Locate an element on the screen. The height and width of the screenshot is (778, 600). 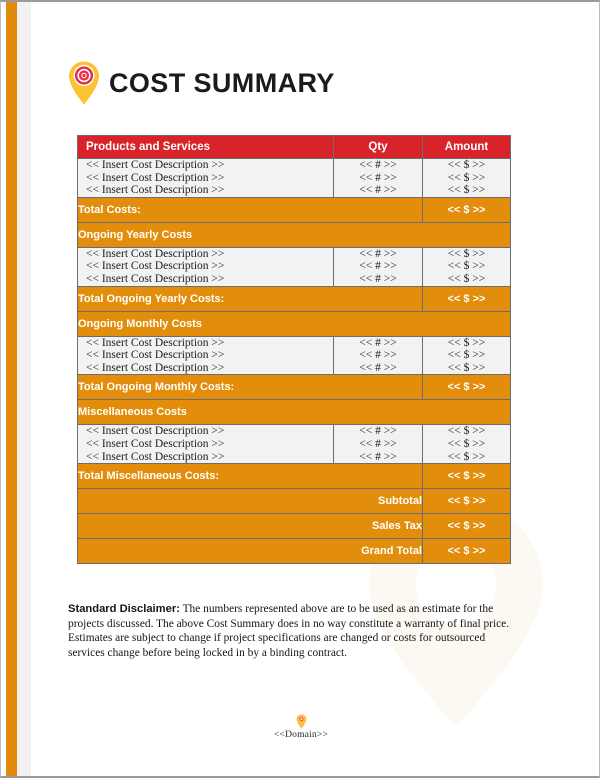
section-heading-row: Ongoing Yearly Costs is located at coordinates (294, 234).